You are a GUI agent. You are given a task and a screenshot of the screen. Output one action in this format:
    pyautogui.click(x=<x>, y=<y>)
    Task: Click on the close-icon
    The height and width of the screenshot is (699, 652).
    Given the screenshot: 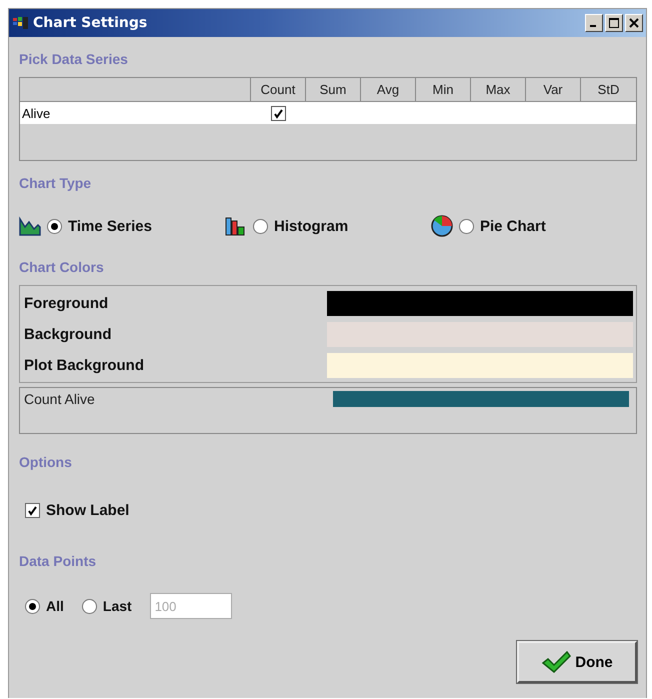 What is the action you would take?
    pyautogui.click(x=634, y=23)
    